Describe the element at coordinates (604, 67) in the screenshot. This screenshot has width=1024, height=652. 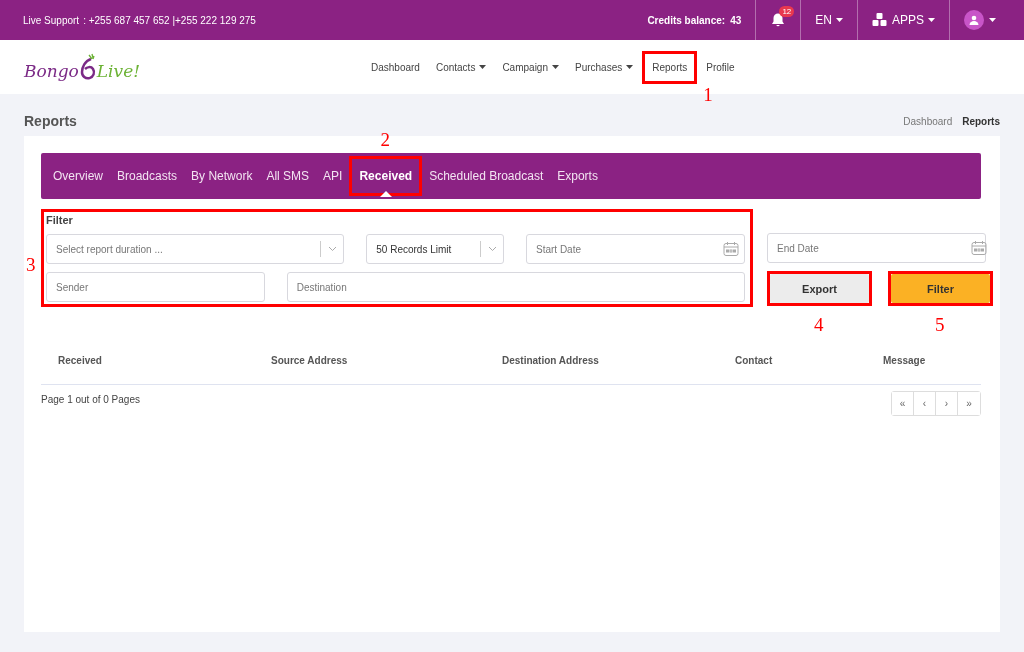
I see `nav-link: Purchases` at that location.